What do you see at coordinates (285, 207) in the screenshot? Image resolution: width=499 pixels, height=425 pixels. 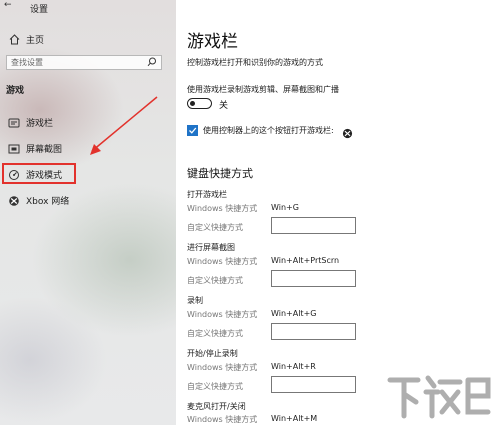 I see `windows-shortcut-value: Win+G` at bounding box center [285, 207].